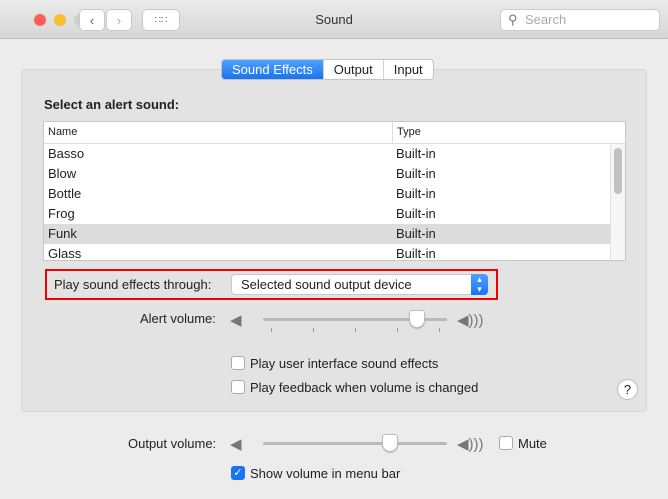  I want to click on help-button: ?, so click(627, 389).